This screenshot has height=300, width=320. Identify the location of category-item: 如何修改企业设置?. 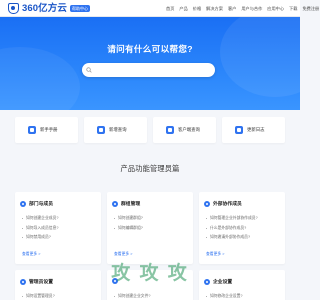
(224, 296).